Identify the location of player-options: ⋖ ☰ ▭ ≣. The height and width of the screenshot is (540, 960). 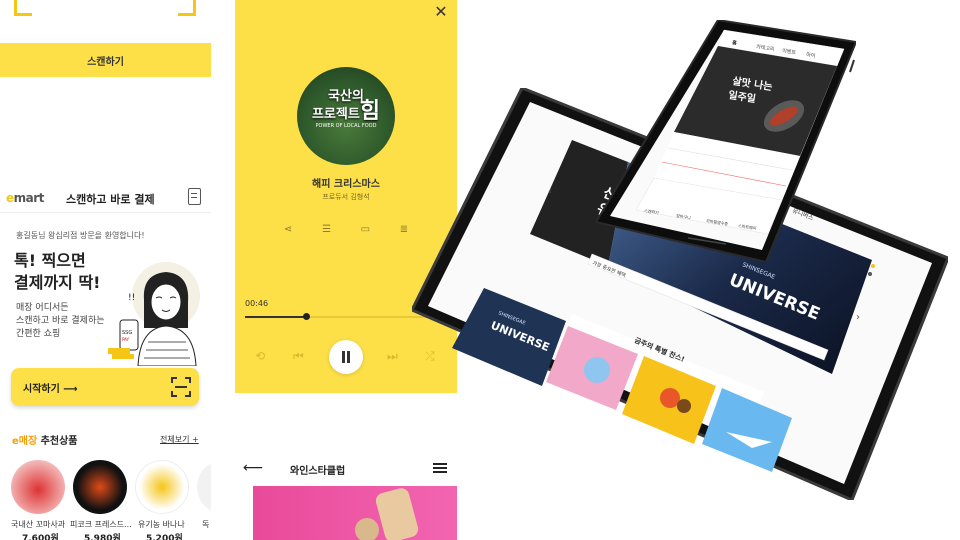
(346, 231).